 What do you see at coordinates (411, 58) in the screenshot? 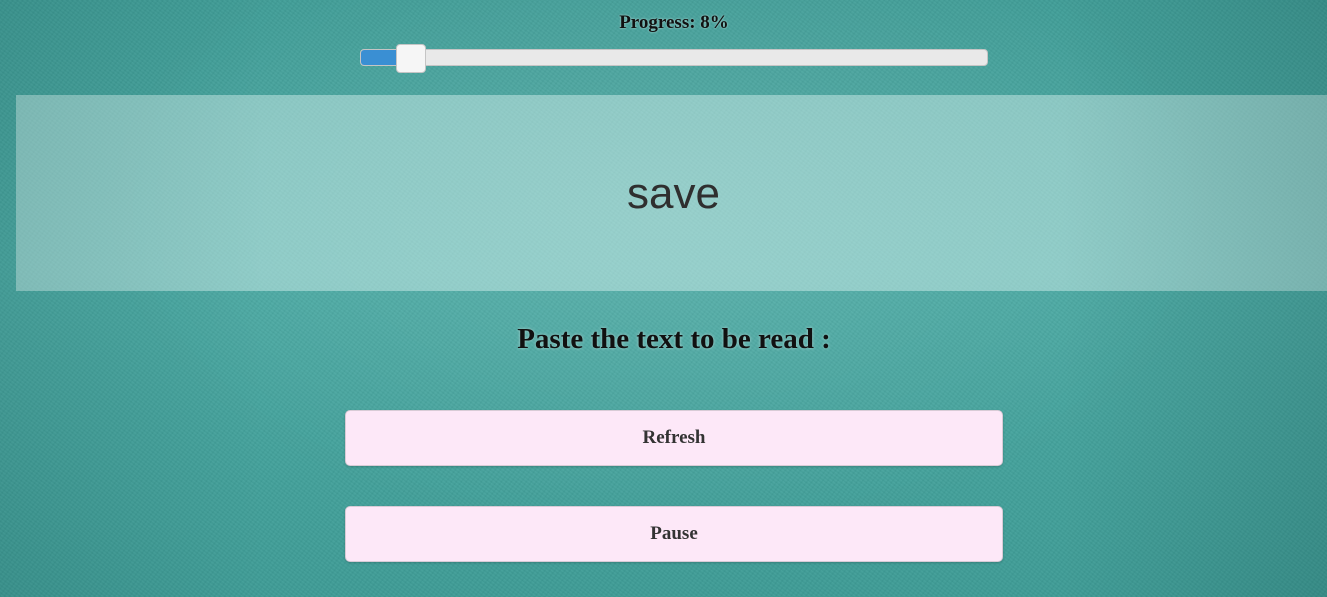
I see `progress-slider-handle` at bounding box center [411, 58].